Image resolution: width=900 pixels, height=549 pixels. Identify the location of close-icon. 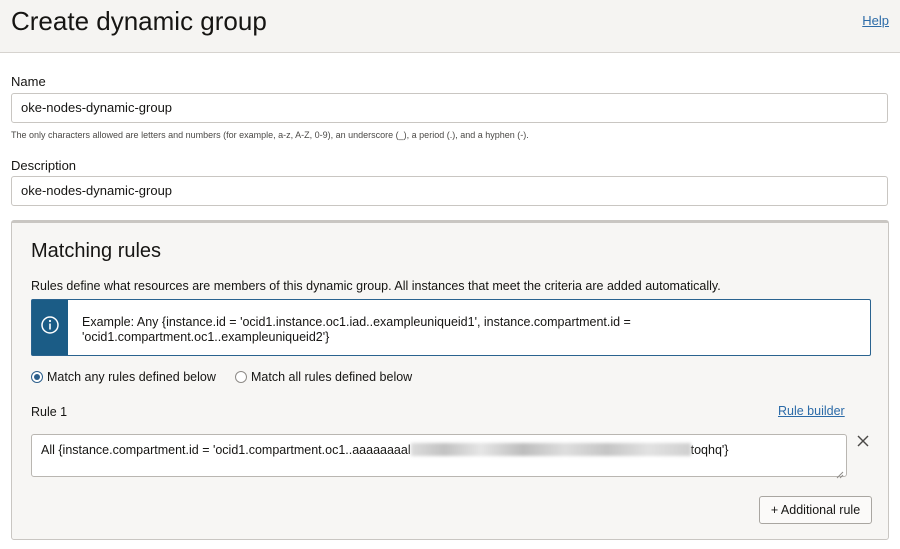
(863, 441).